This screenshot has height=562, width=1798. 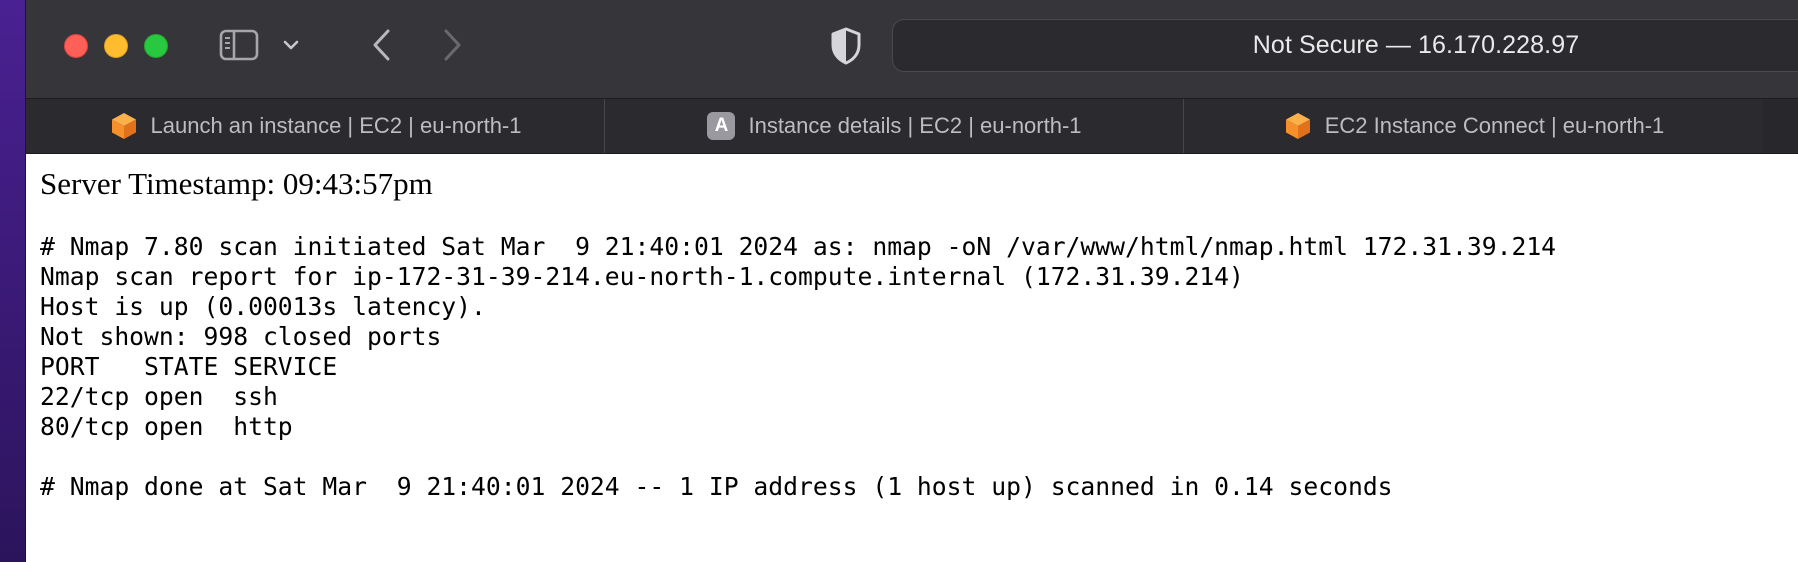 What do you see at coordinates (263, 306) in the screenshot?
I see `output-line: Host is up (0.00013s latency).` at bounding box center [263, 306].